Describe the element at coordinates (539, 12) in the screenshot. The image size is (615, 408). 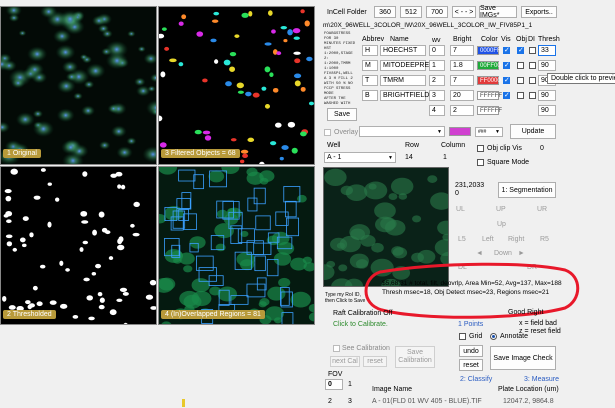
I see `exports-button: Exports..` at that location.